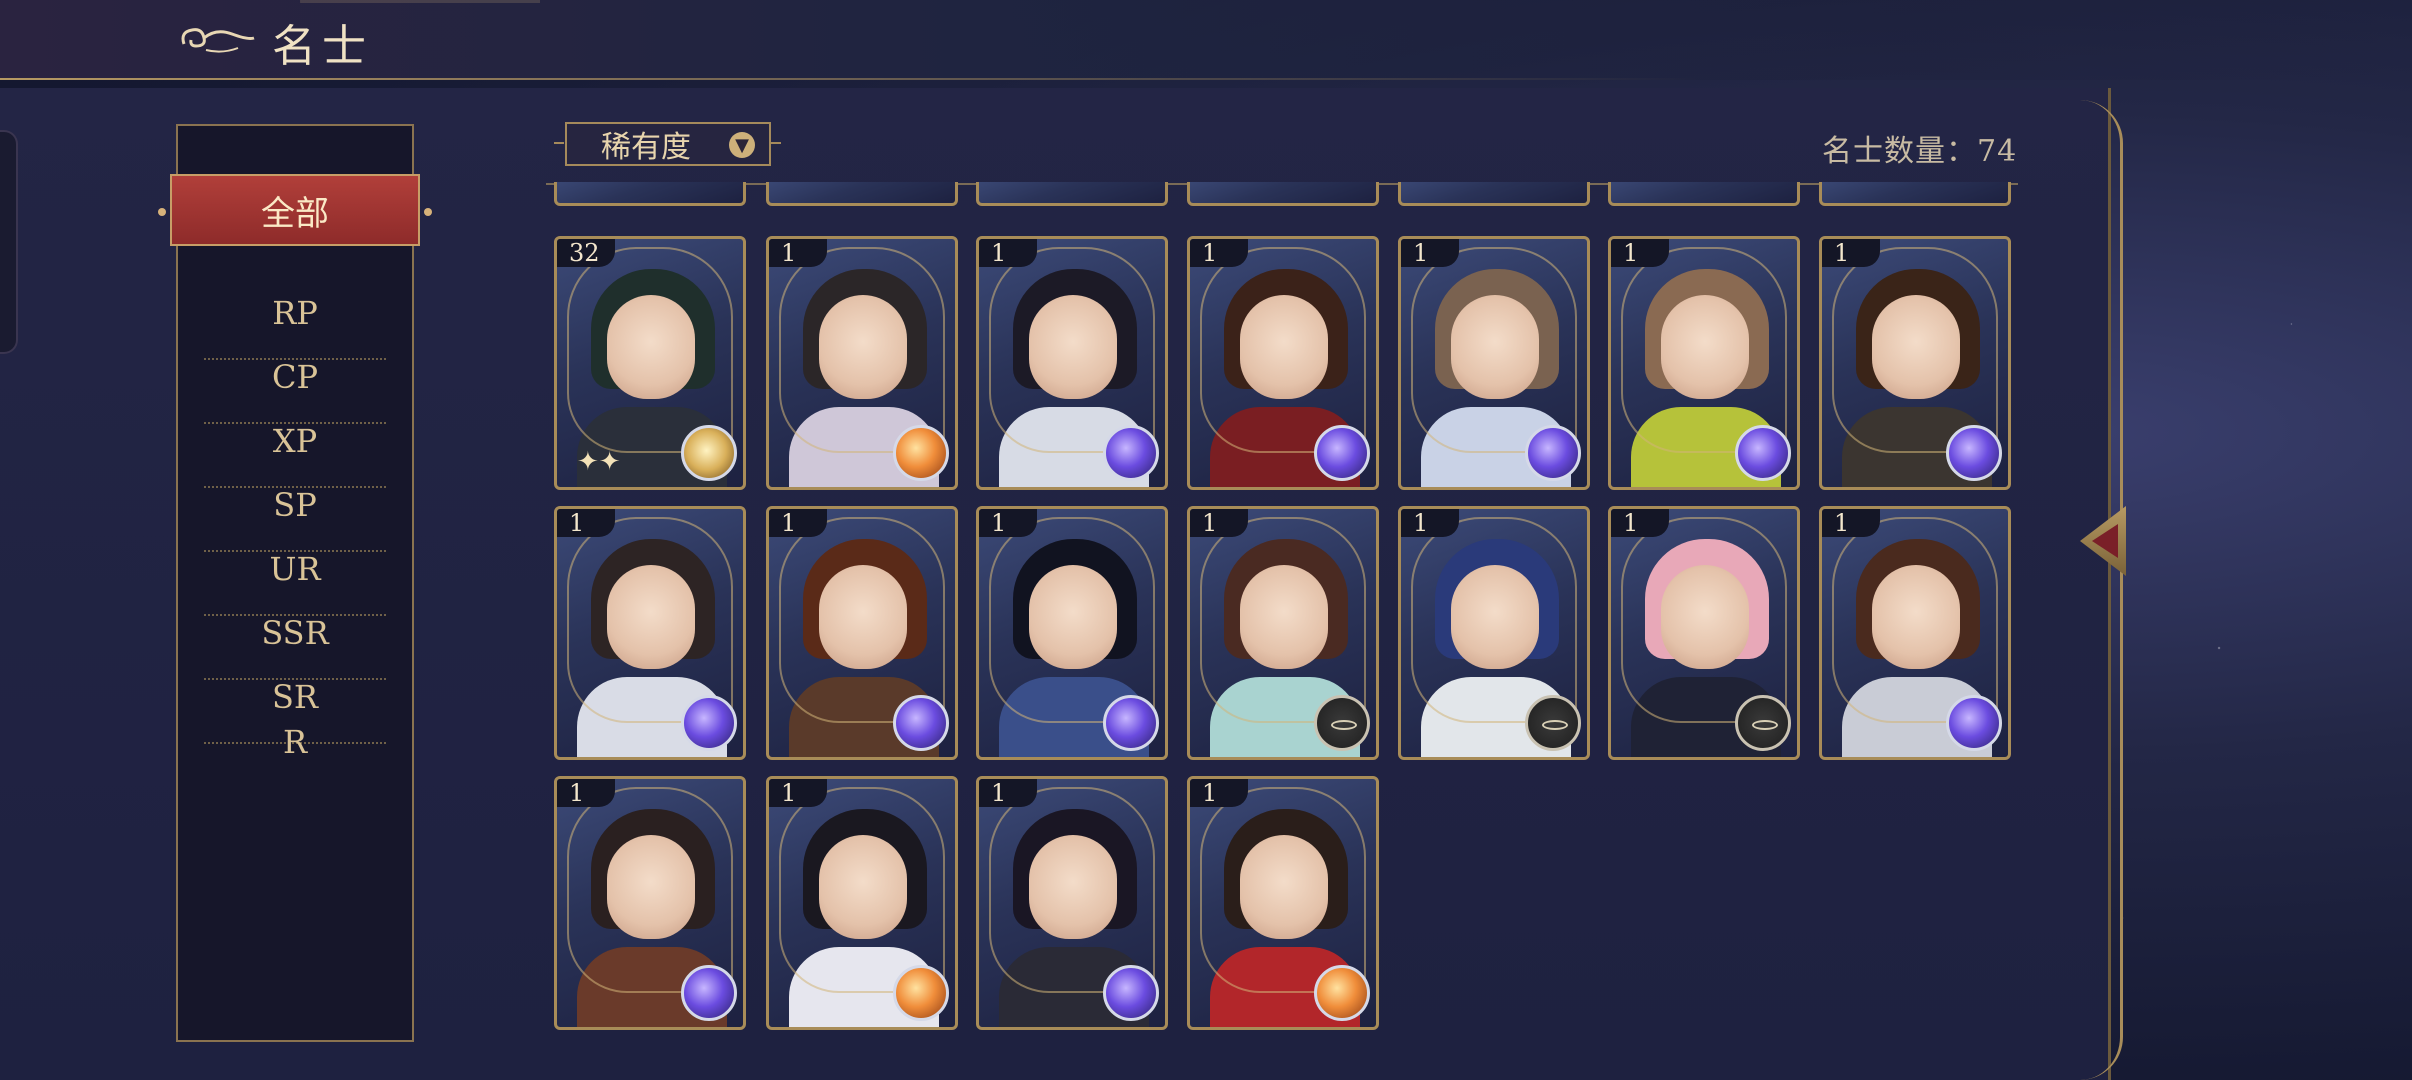  What do you see at coordinates (295, 569) in the screenshot?
I see `sidebar-item-label: UR` at bounding box center [295, 569].